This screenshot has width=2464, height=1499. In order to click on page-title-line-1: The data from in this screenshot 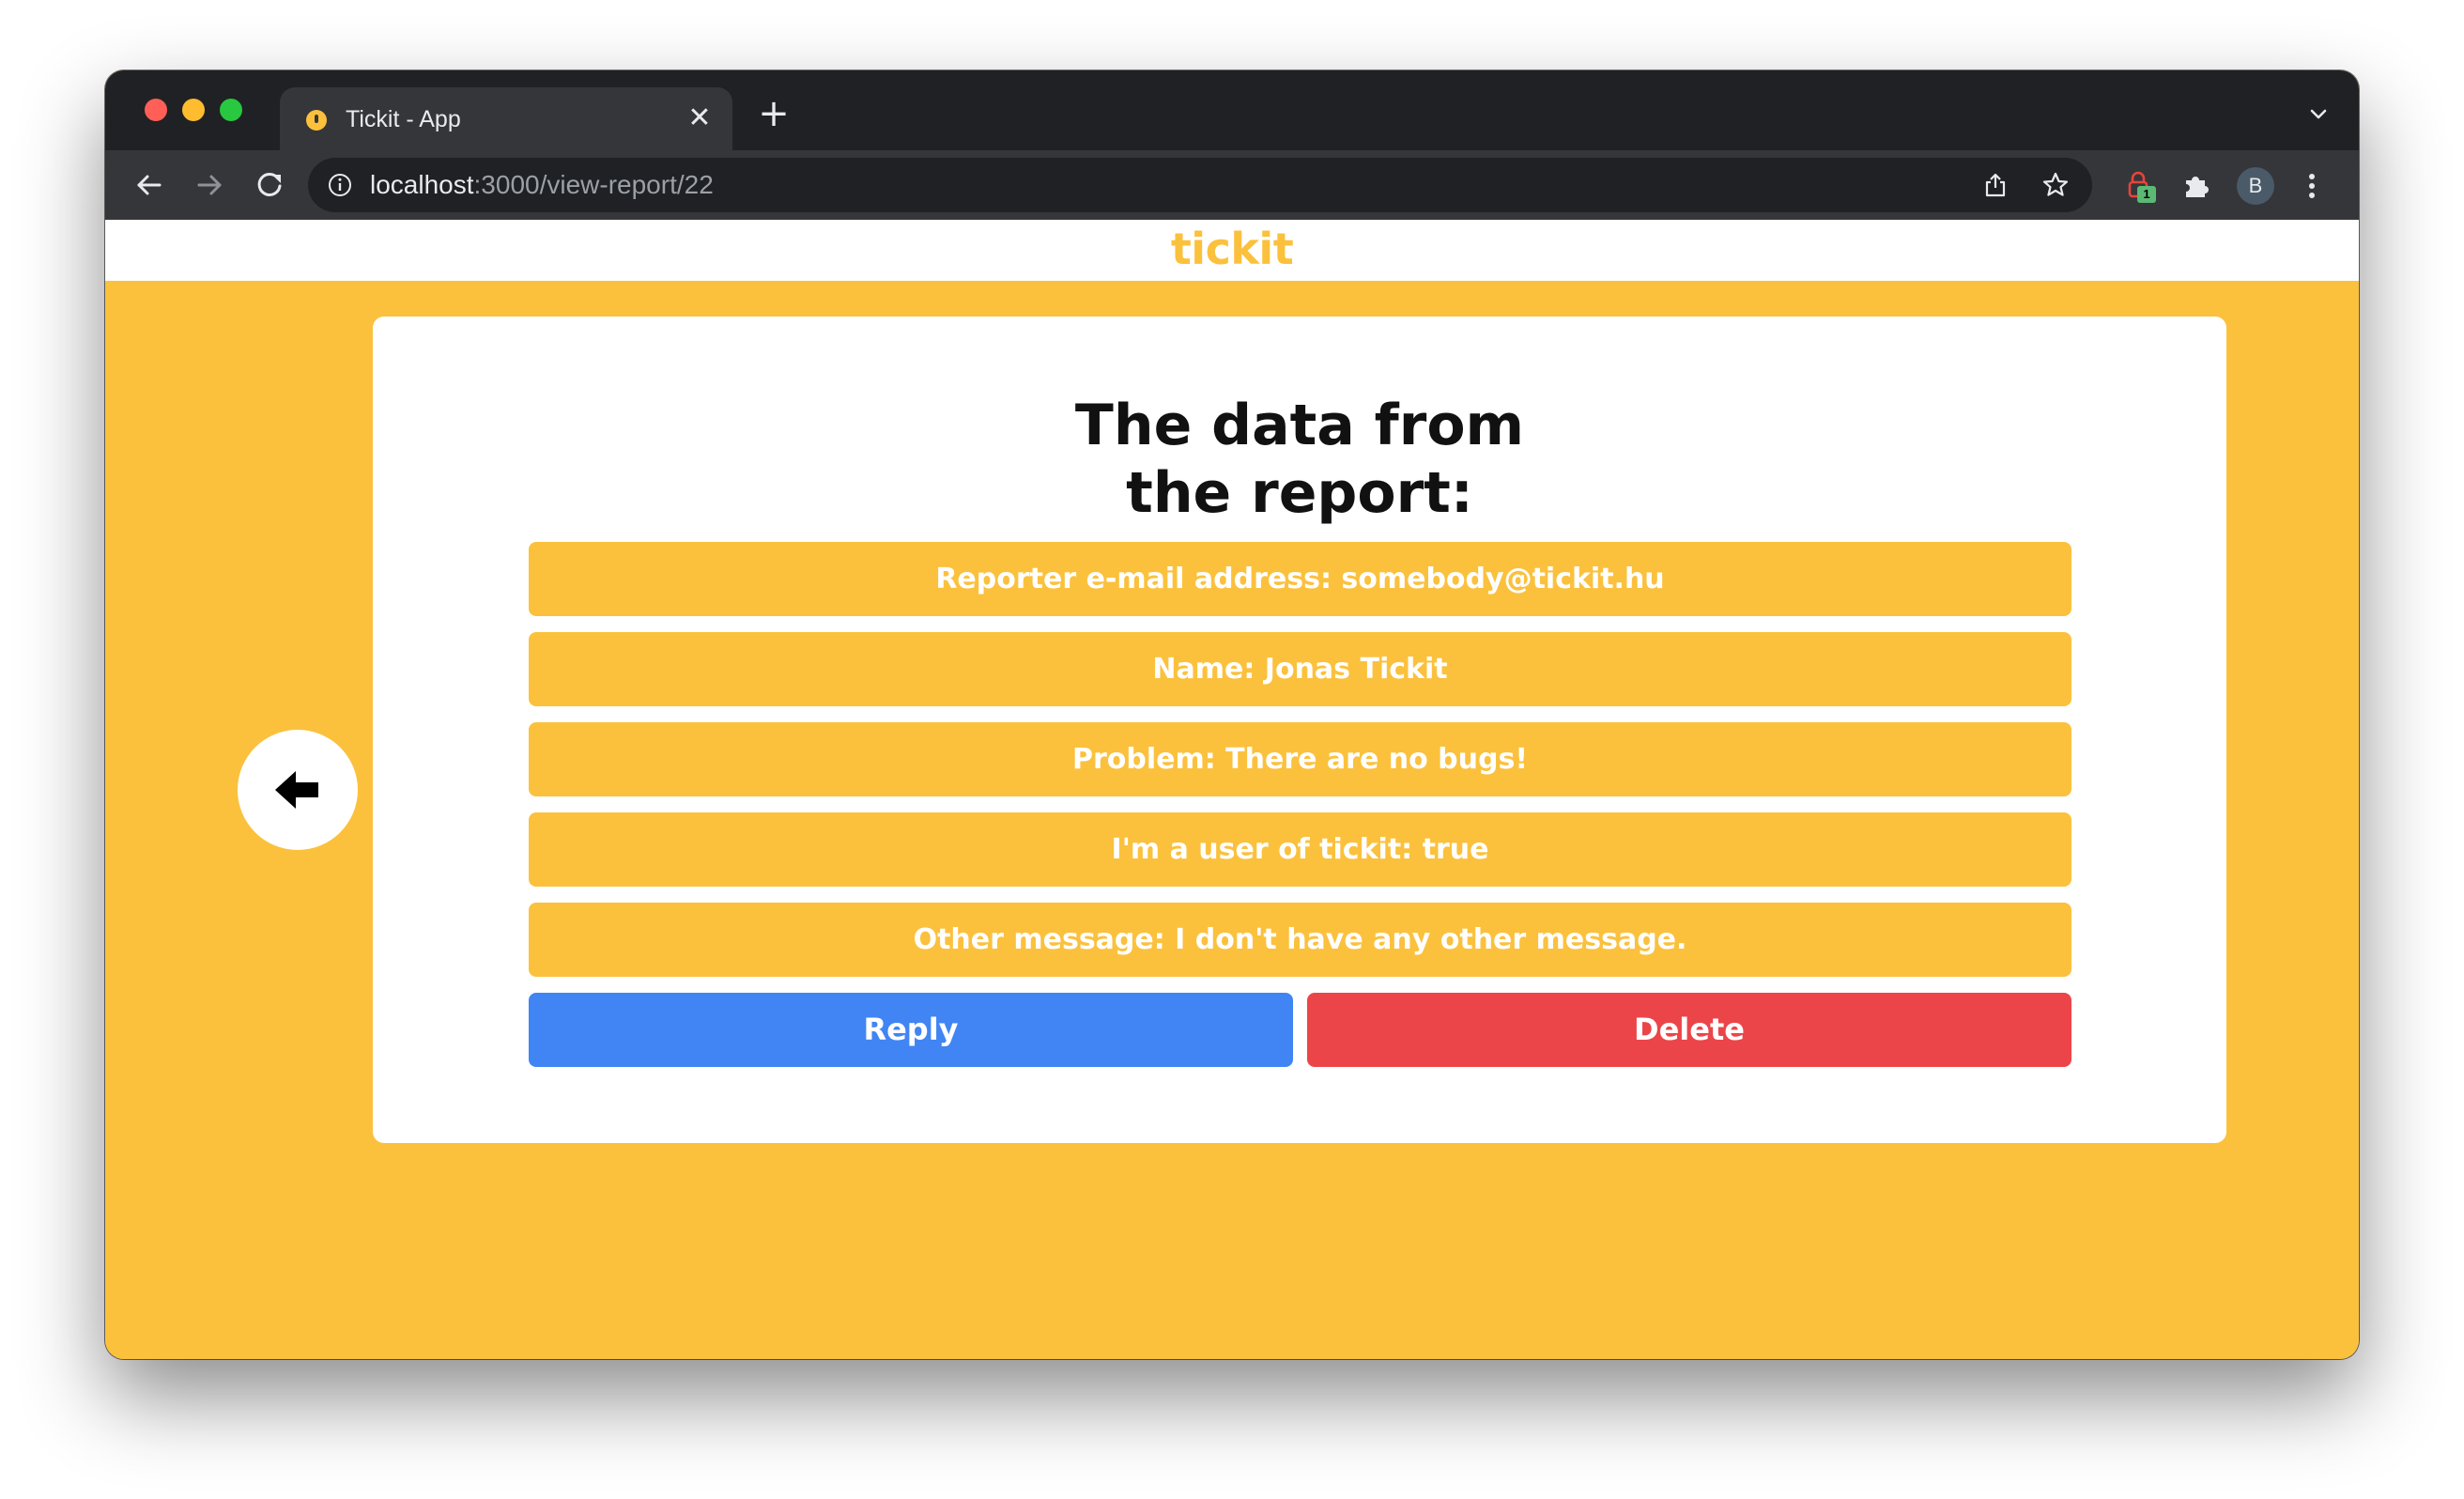, I will do `click(1299, 426)`.